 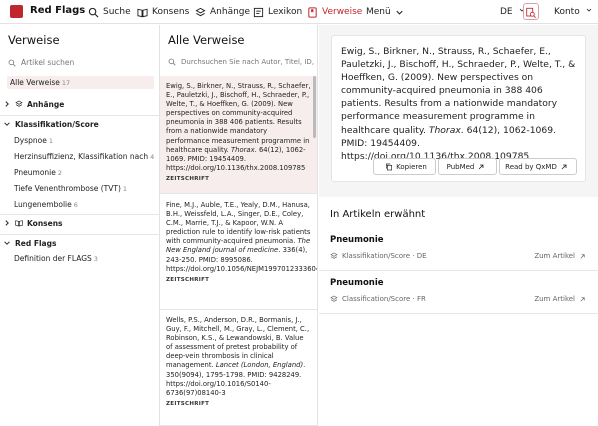 What do you see at coordinates (467, 166) in the screenshot?
I see `pubmed-button: PubMed` at bounding box center [467, 166].